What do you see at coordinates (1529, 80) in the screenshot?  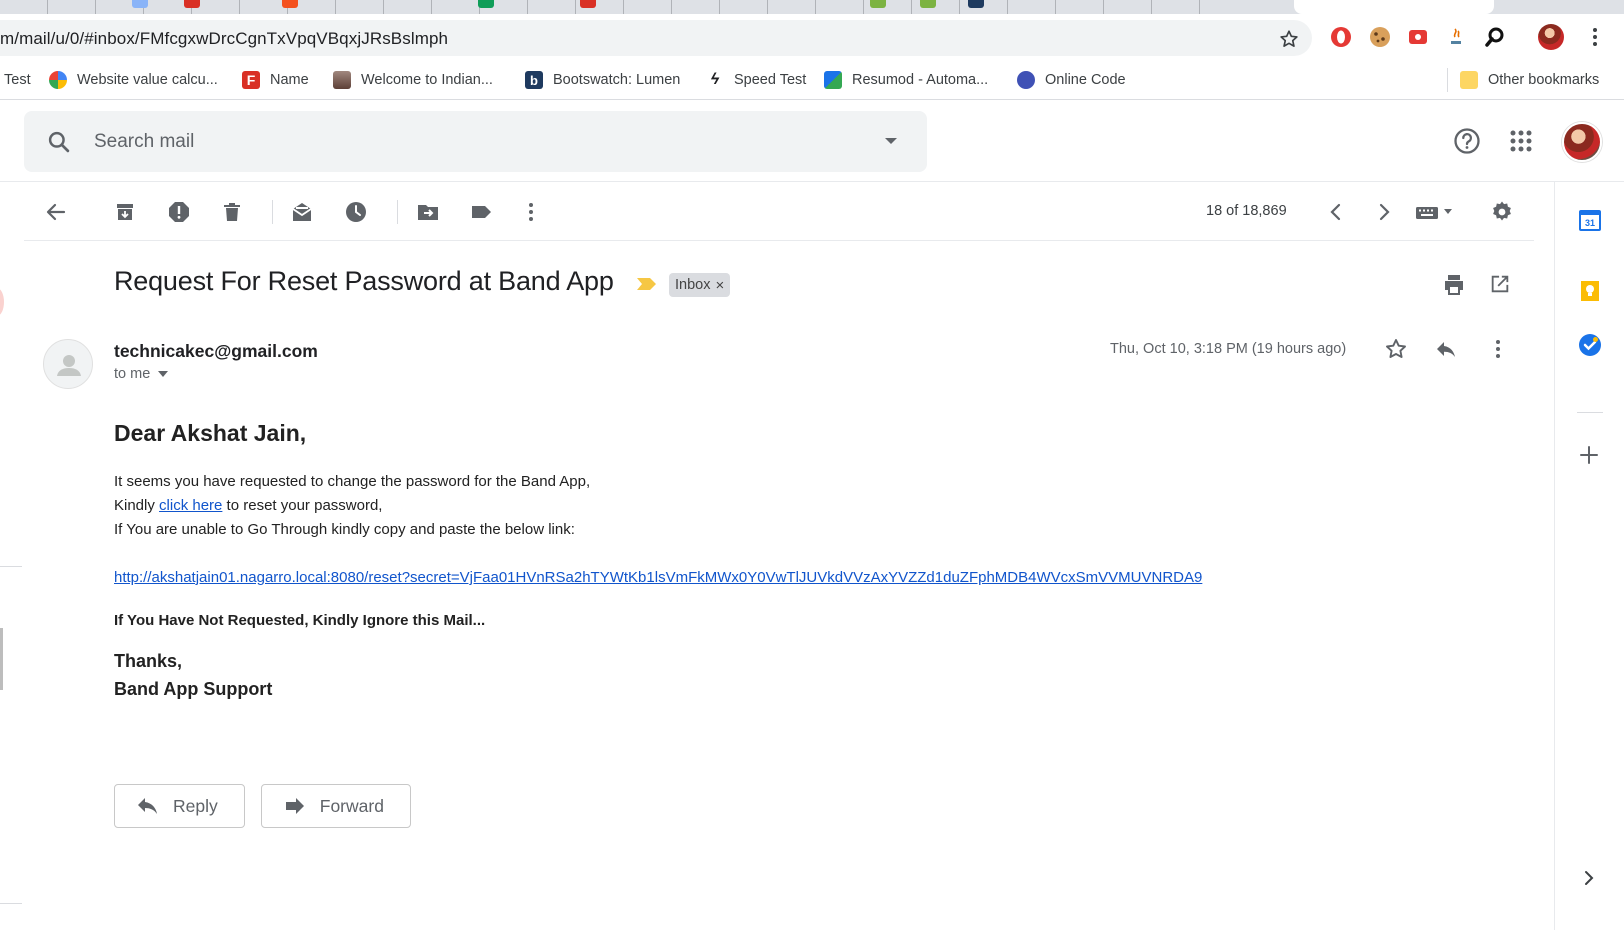 I see `other-bookmarks: Other bookmarks` at bounding box center [1529, 80].